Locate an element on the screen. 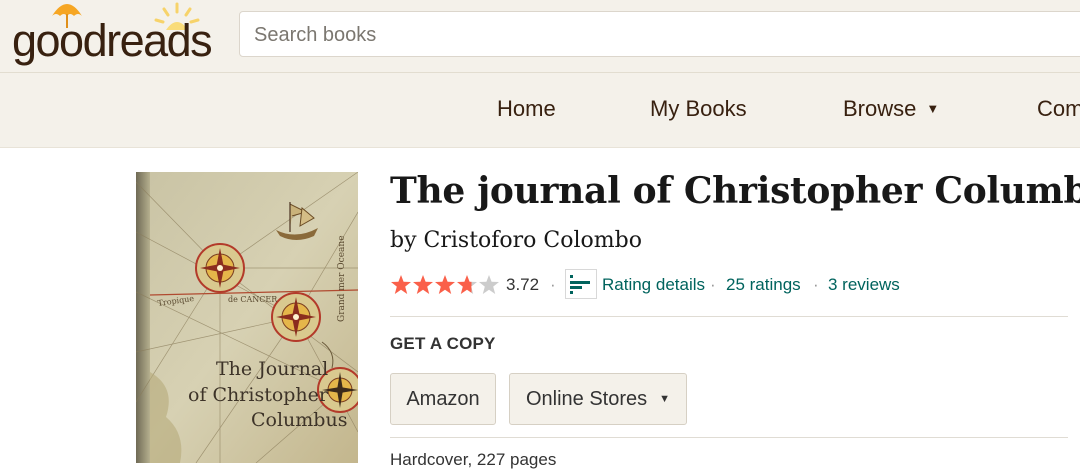  cover-title-line: of Christopher is located at coordinates (258, 395).